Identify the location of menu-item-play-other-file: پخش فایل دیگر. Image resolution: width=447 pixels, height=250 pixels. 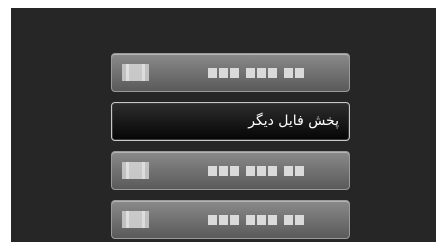
(230, 121).